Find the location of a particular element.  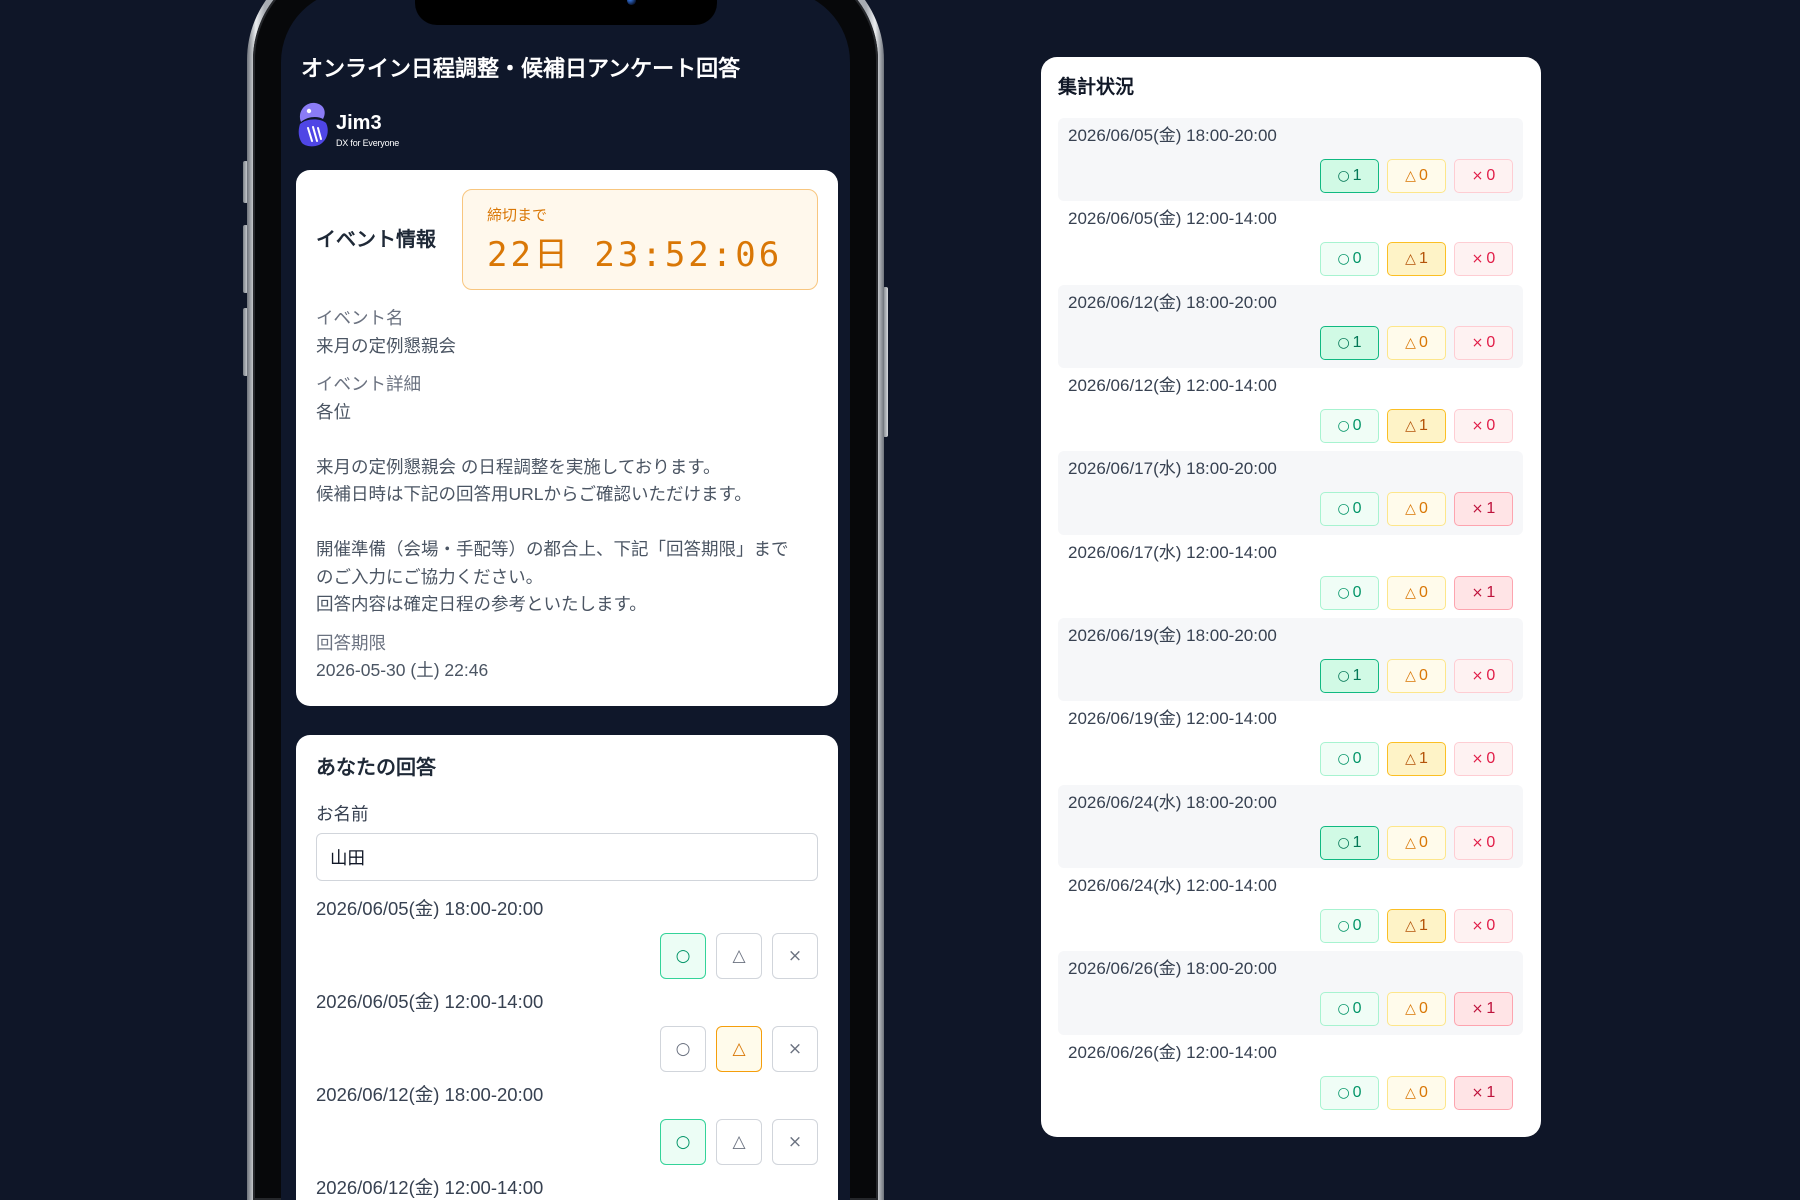

ok-count: 1 is located at coordinates (1357, 175).